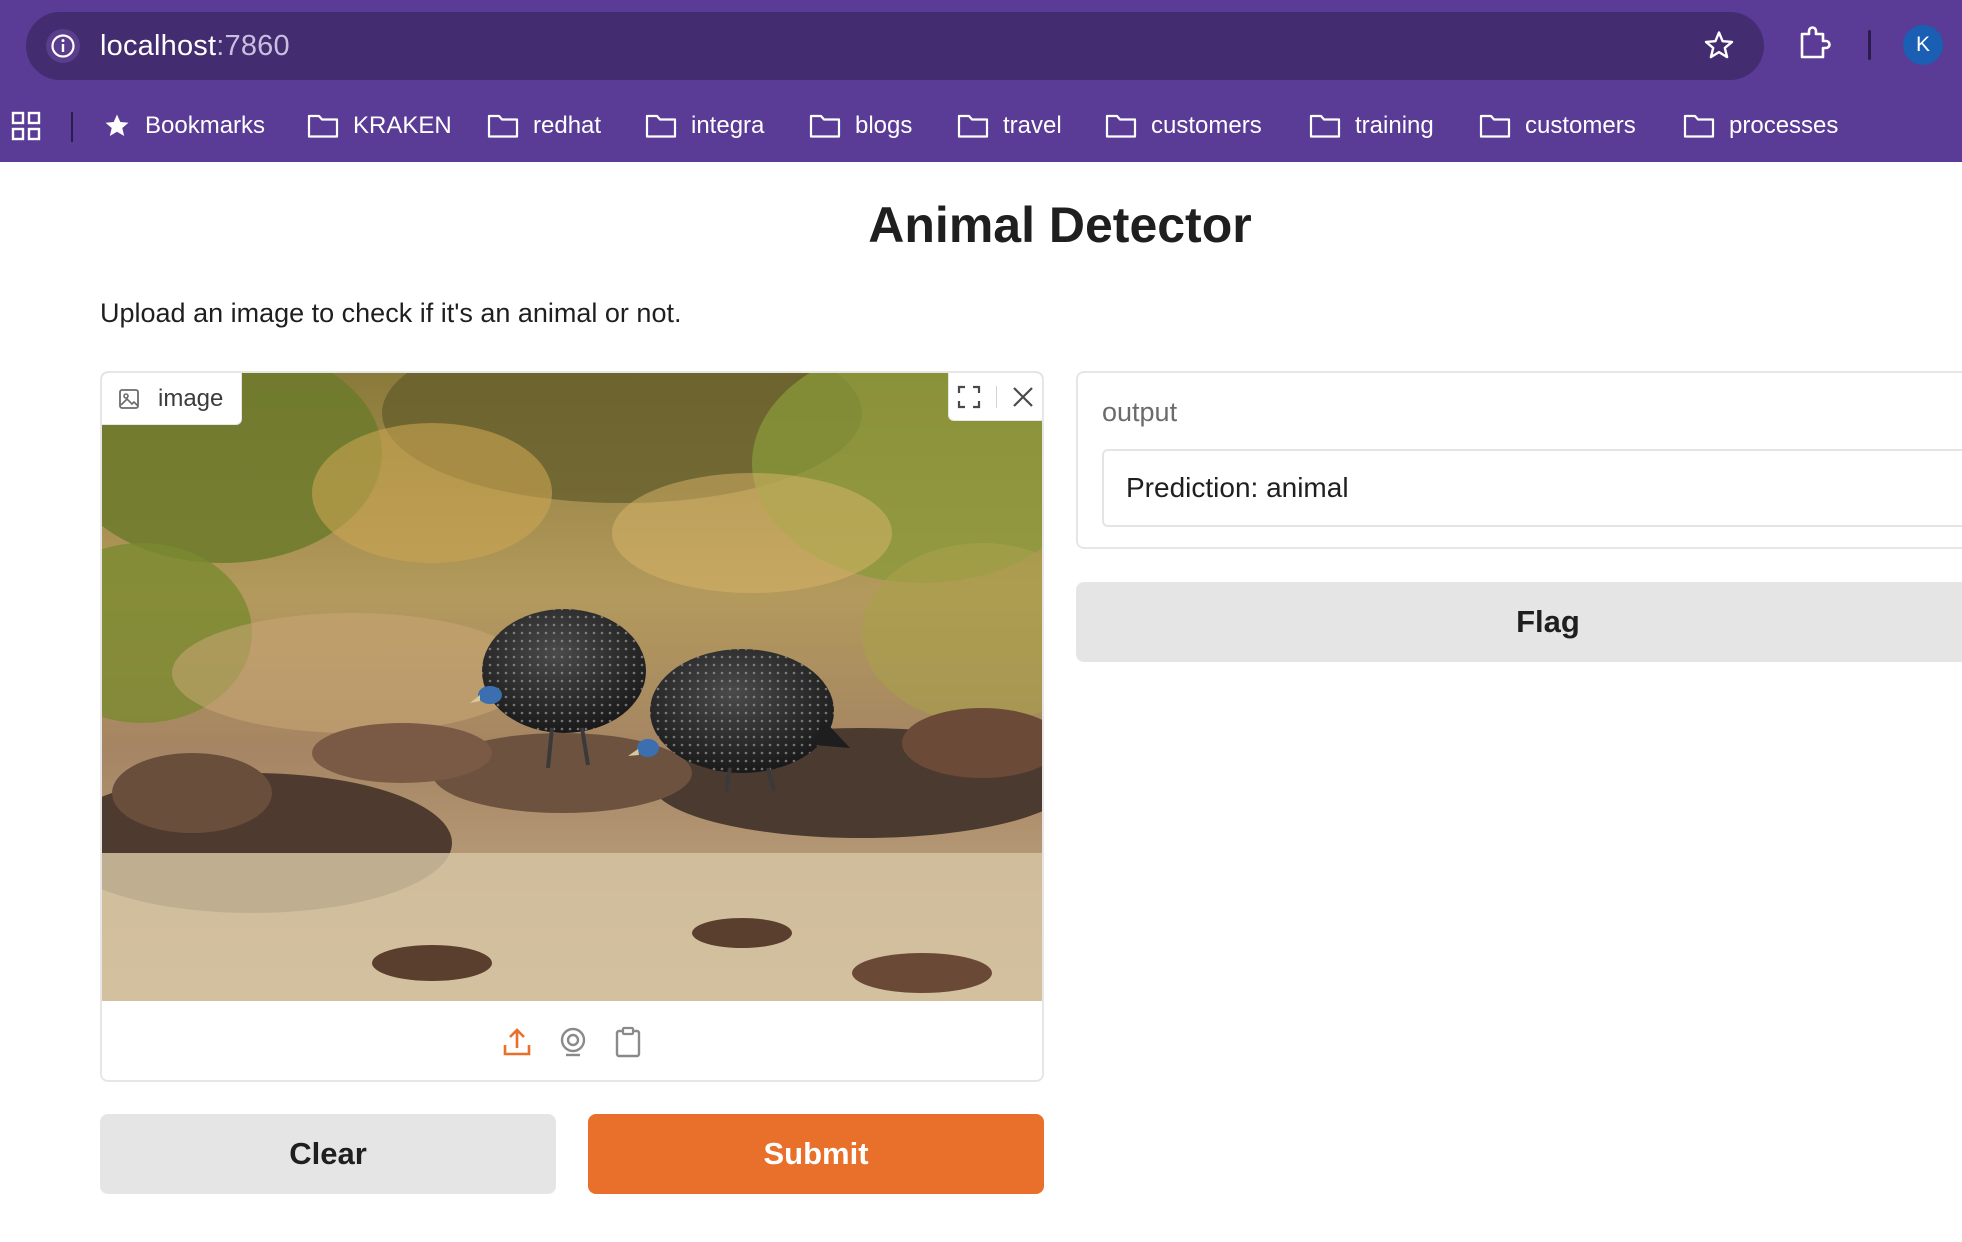 This screenshot has width=1962, height=1242. Describe the element at coordinates (1140, 412) in the screenshot. I see `output-label: output` at that location.